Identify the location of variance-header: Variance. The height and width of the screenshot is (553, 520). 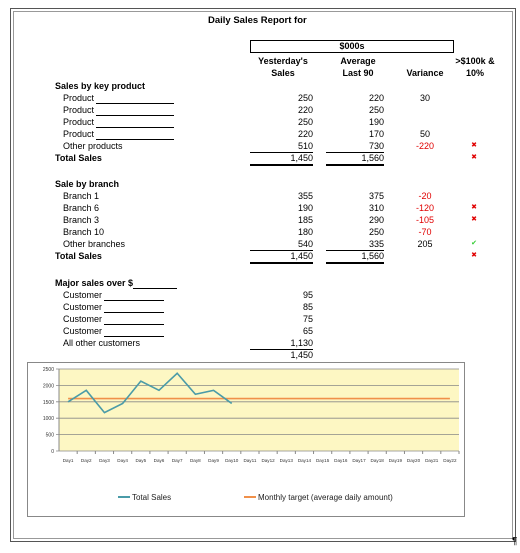
(425, 73).